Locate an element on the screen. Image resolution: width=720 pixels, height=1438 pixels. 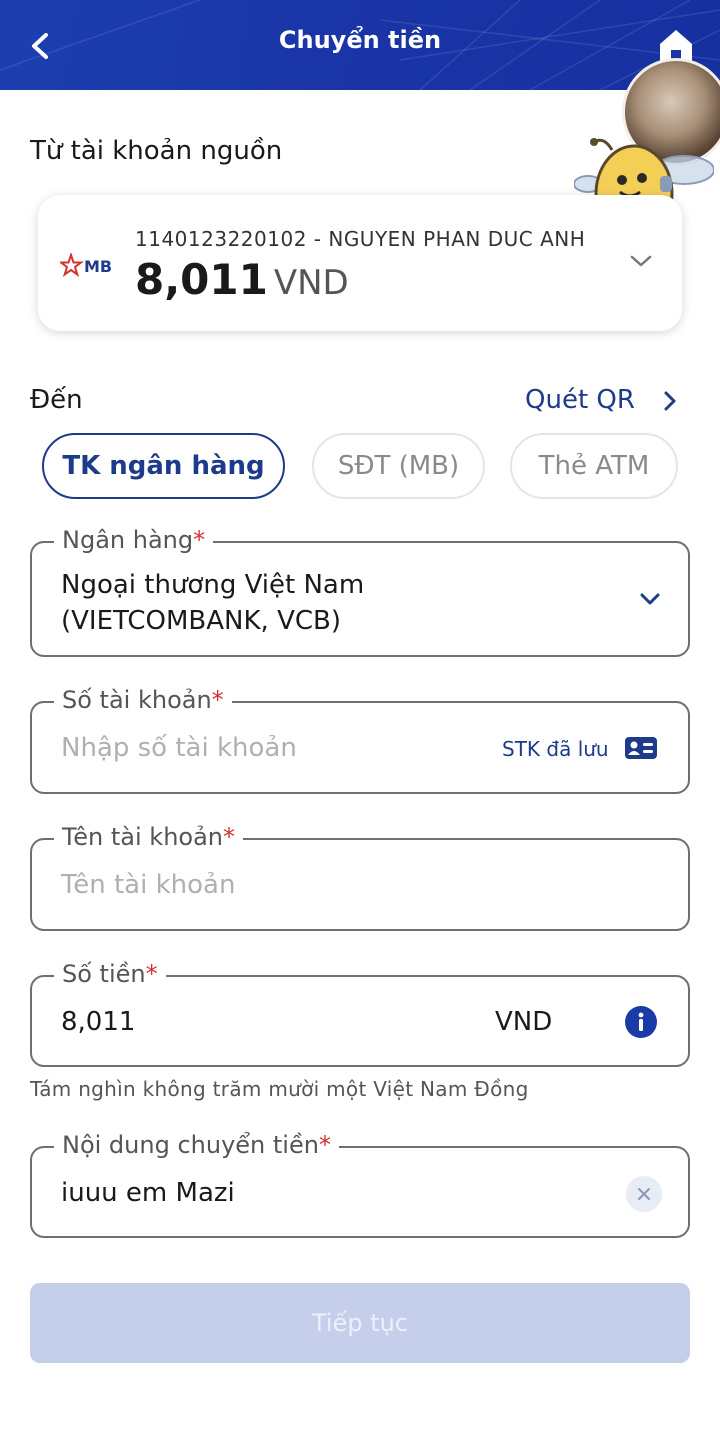
amount-label: Số tiền* is located at coordinates (110, 974).